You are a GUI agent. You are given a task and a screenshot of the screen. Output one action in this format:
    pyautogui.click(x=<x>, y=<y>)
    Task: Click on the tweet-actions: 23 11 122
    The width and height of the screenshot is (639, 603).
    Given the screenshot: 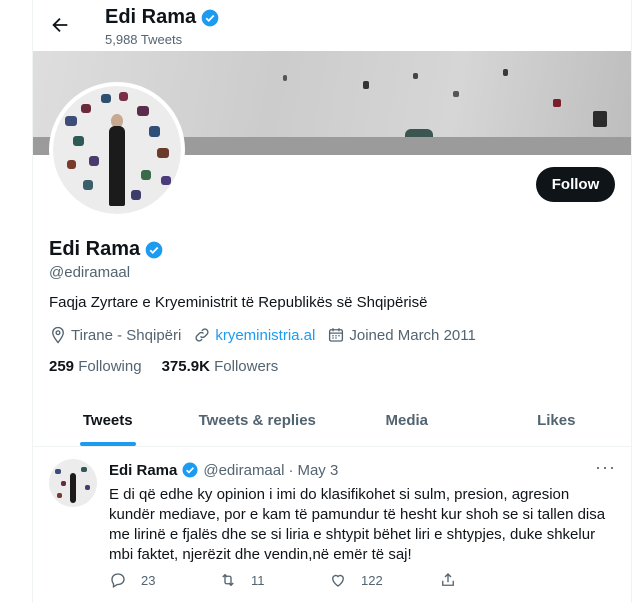 What is the action you would take?
    pyautogui.click(x=329, y=580)
    